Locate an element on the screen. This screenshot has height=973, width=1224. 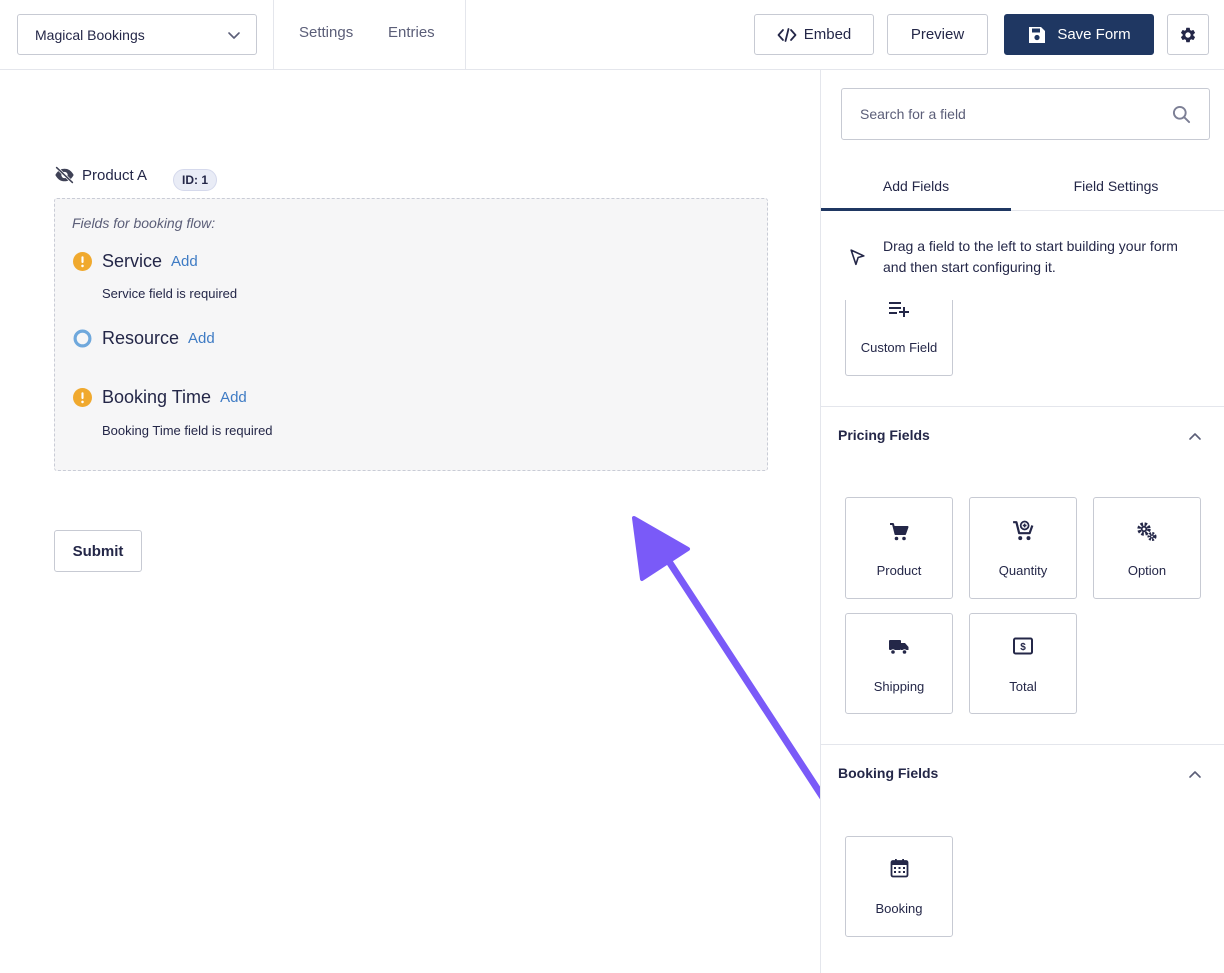
form-selector-value: Magical Bookings is located at coordinates (90, 34).